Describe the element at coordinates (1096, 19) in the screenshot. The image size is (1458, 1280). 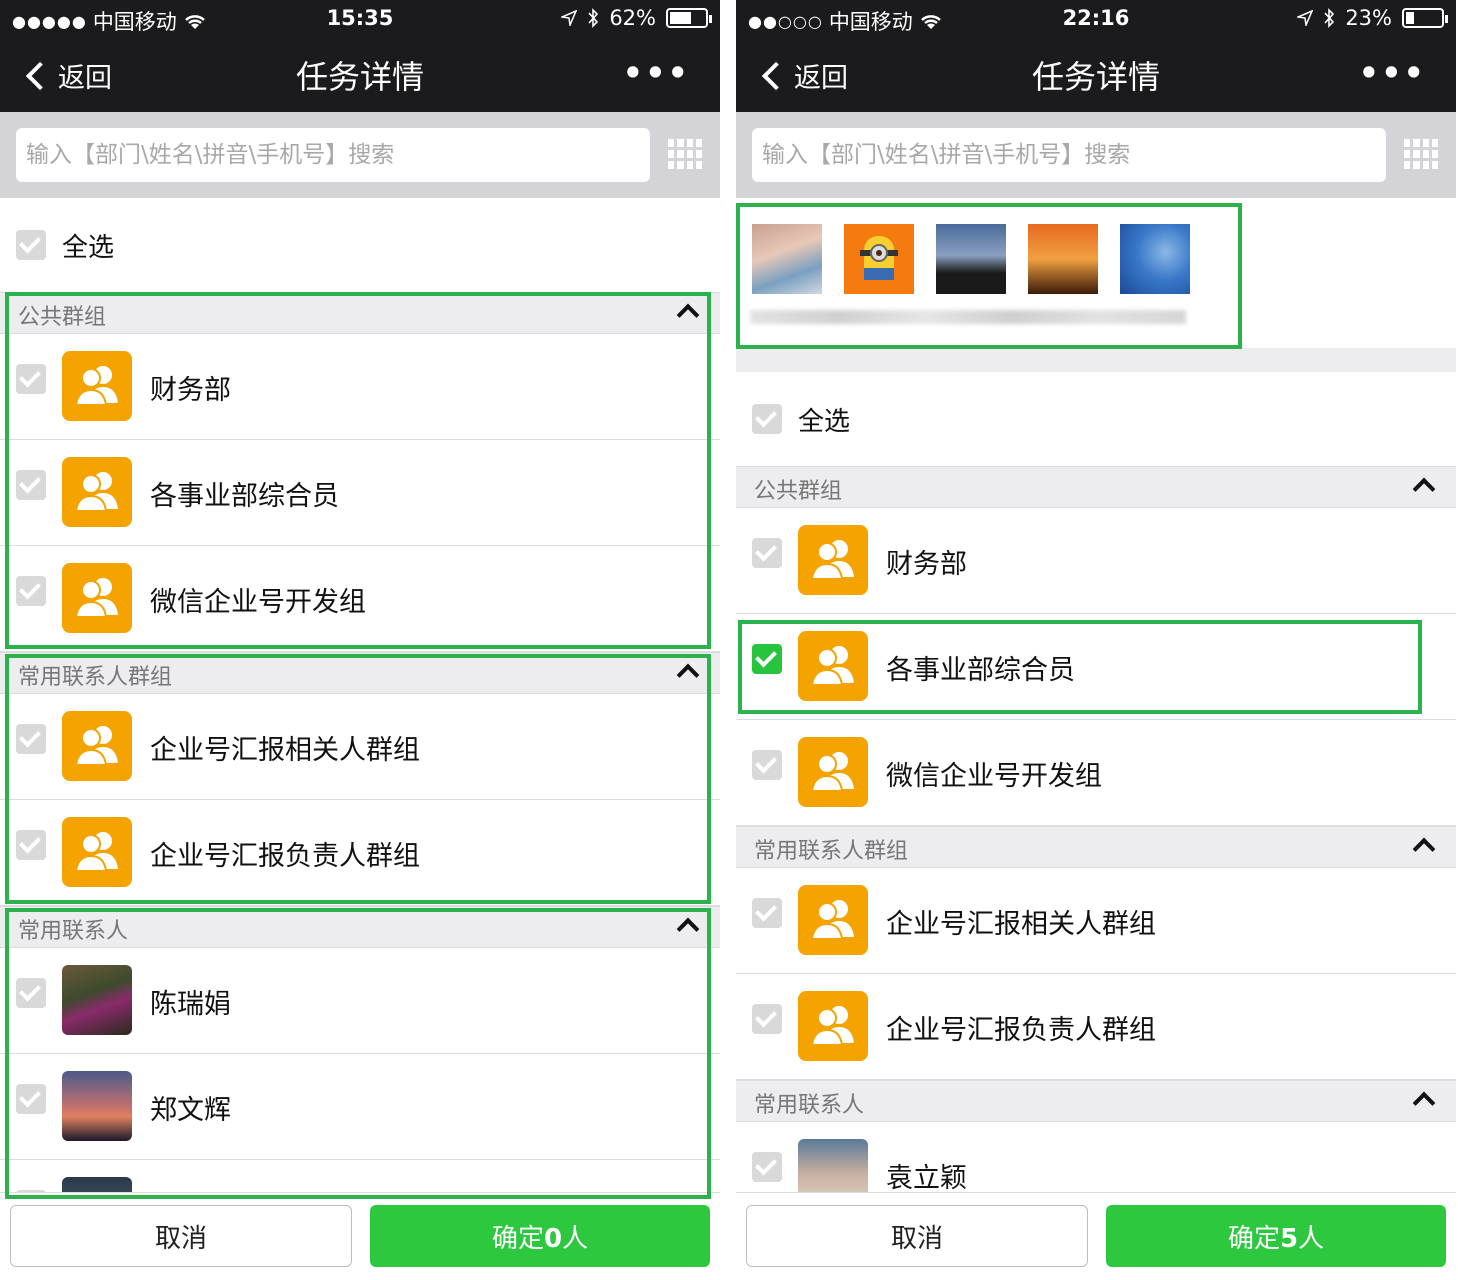
I see `status-bar: ●●○○○ 中国移动 22:16 23%` at that location.